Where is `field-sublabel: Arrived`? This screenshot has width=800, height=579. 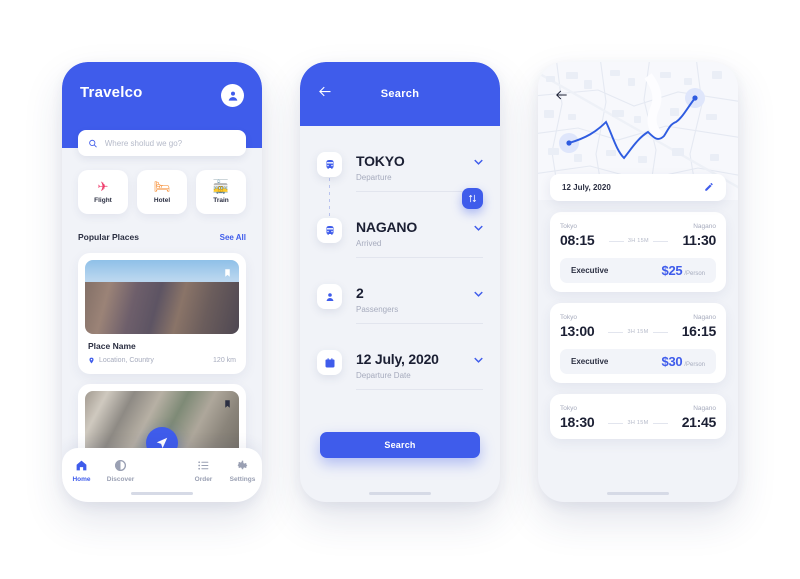 field-sublabel: Arrived is located at coordinates (369, 243).